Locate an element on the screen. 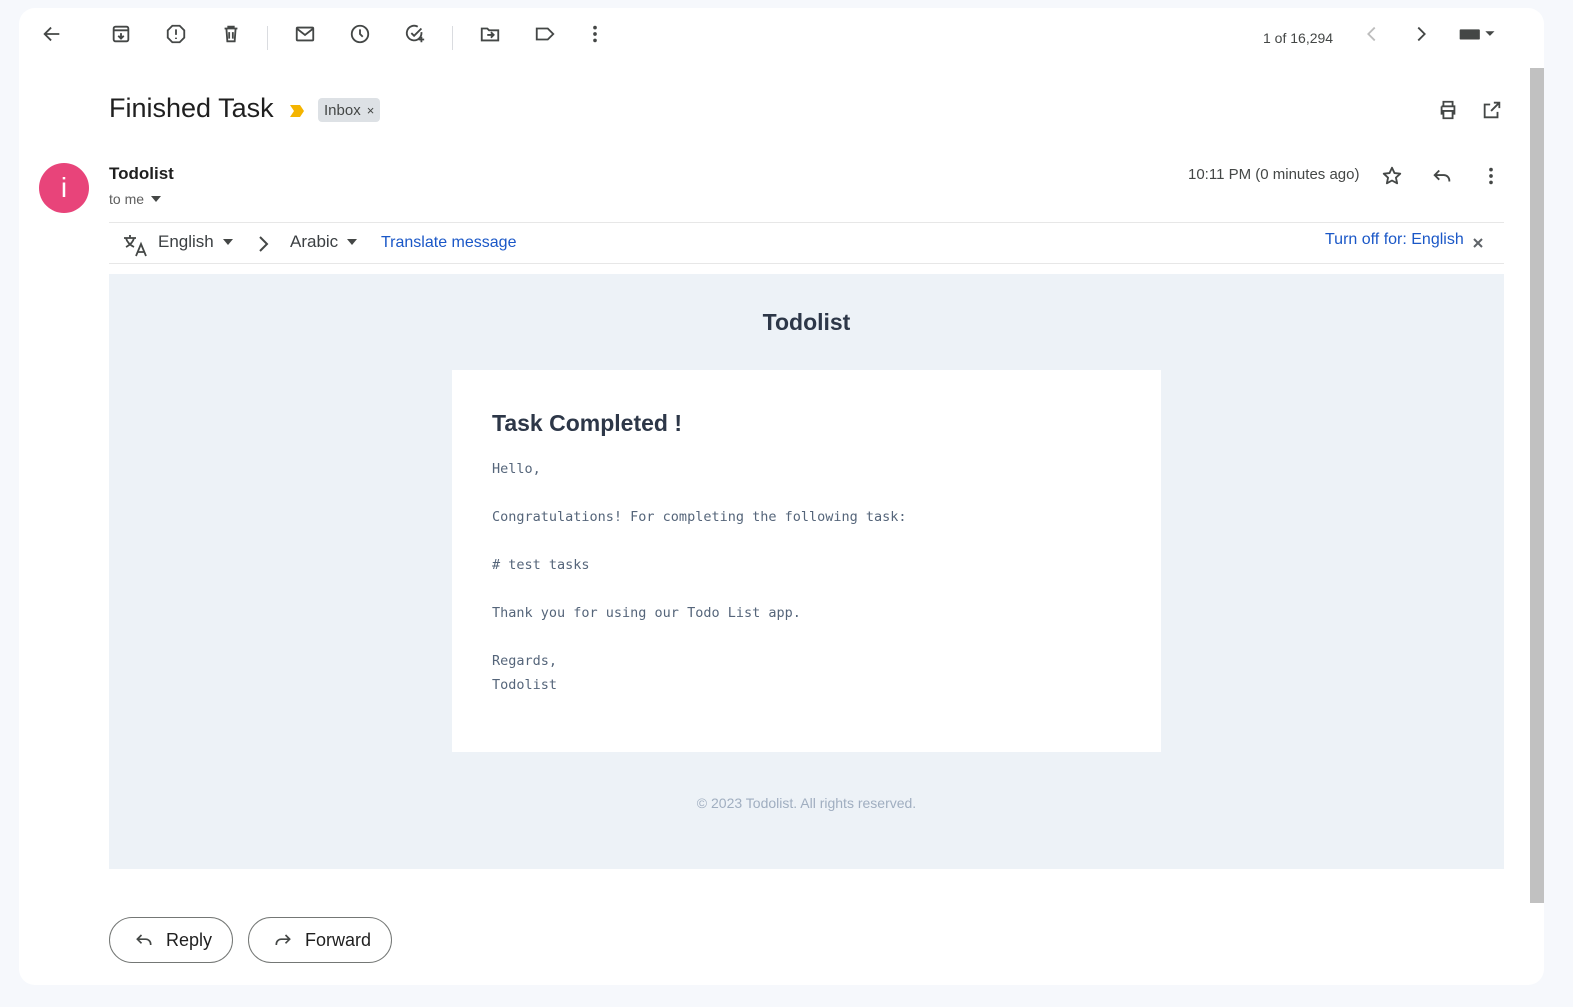  chevron-left-icon is located at coordinates (1371, 34).